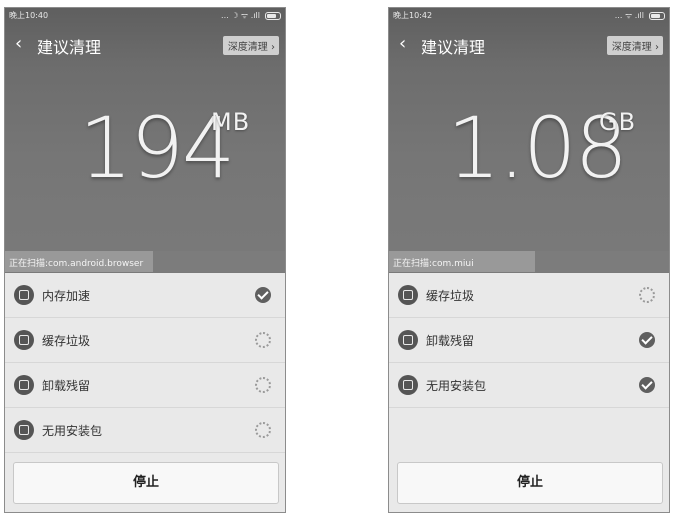 The height and width of the screenshot is (522, 684). I want to click on signal-icons: ... ☽ ᯤ .ıll, so click(240, 15).